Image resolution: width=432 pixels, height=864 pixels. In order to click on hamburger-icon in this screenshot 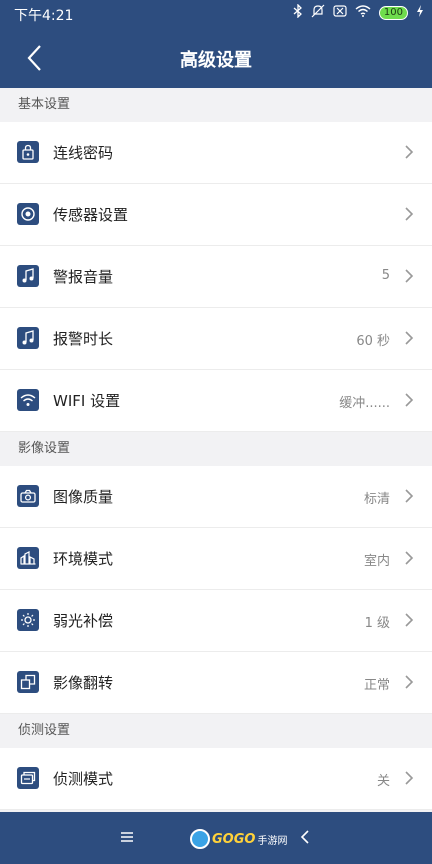, I will do `click(127, 837)`.